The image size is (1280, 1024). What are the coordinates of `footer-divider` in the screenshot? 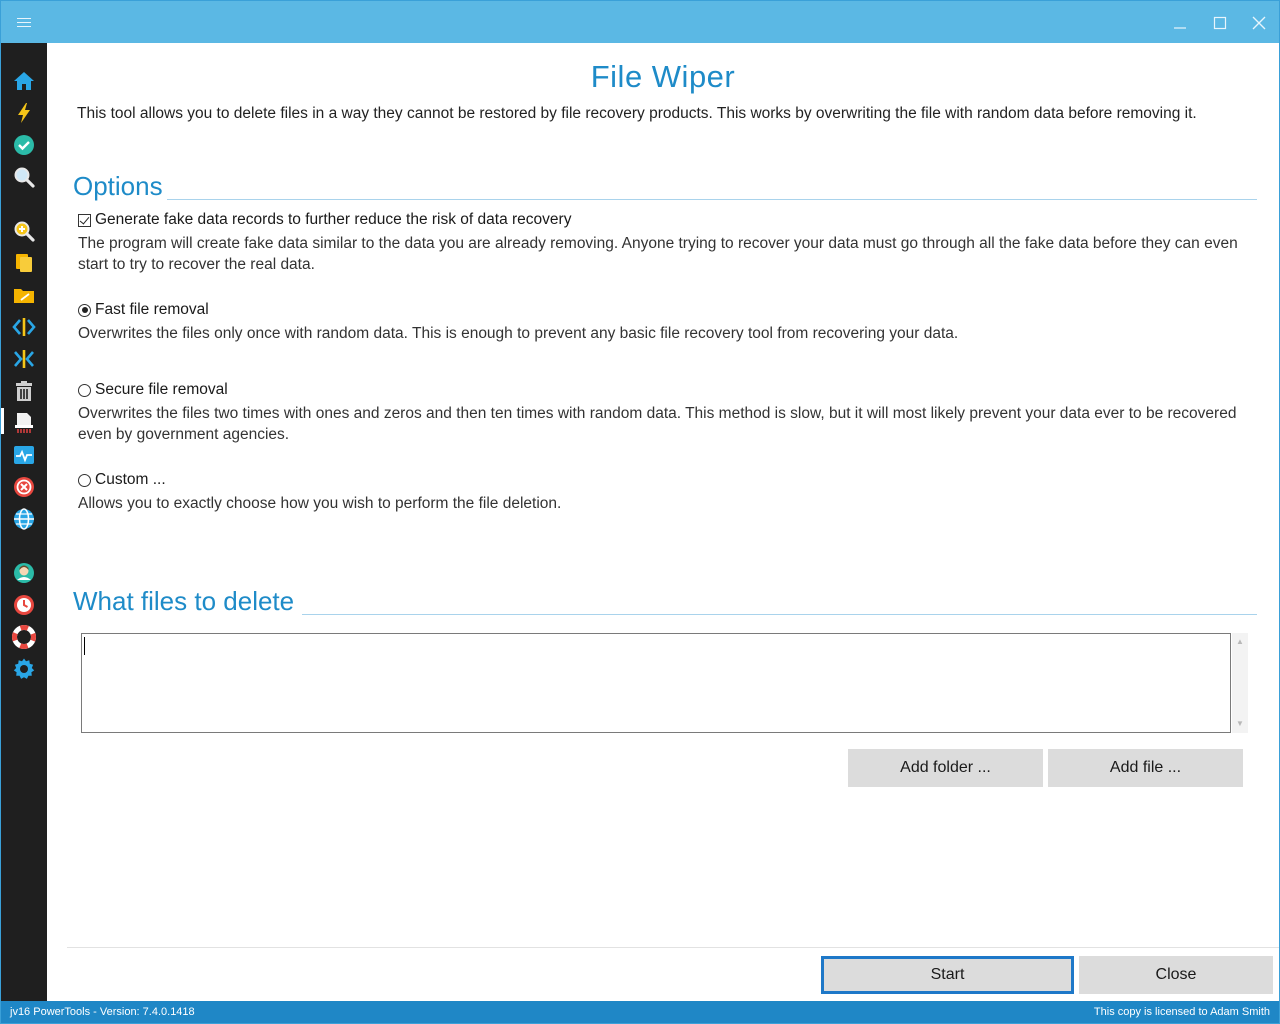 It's located at (673, 947).